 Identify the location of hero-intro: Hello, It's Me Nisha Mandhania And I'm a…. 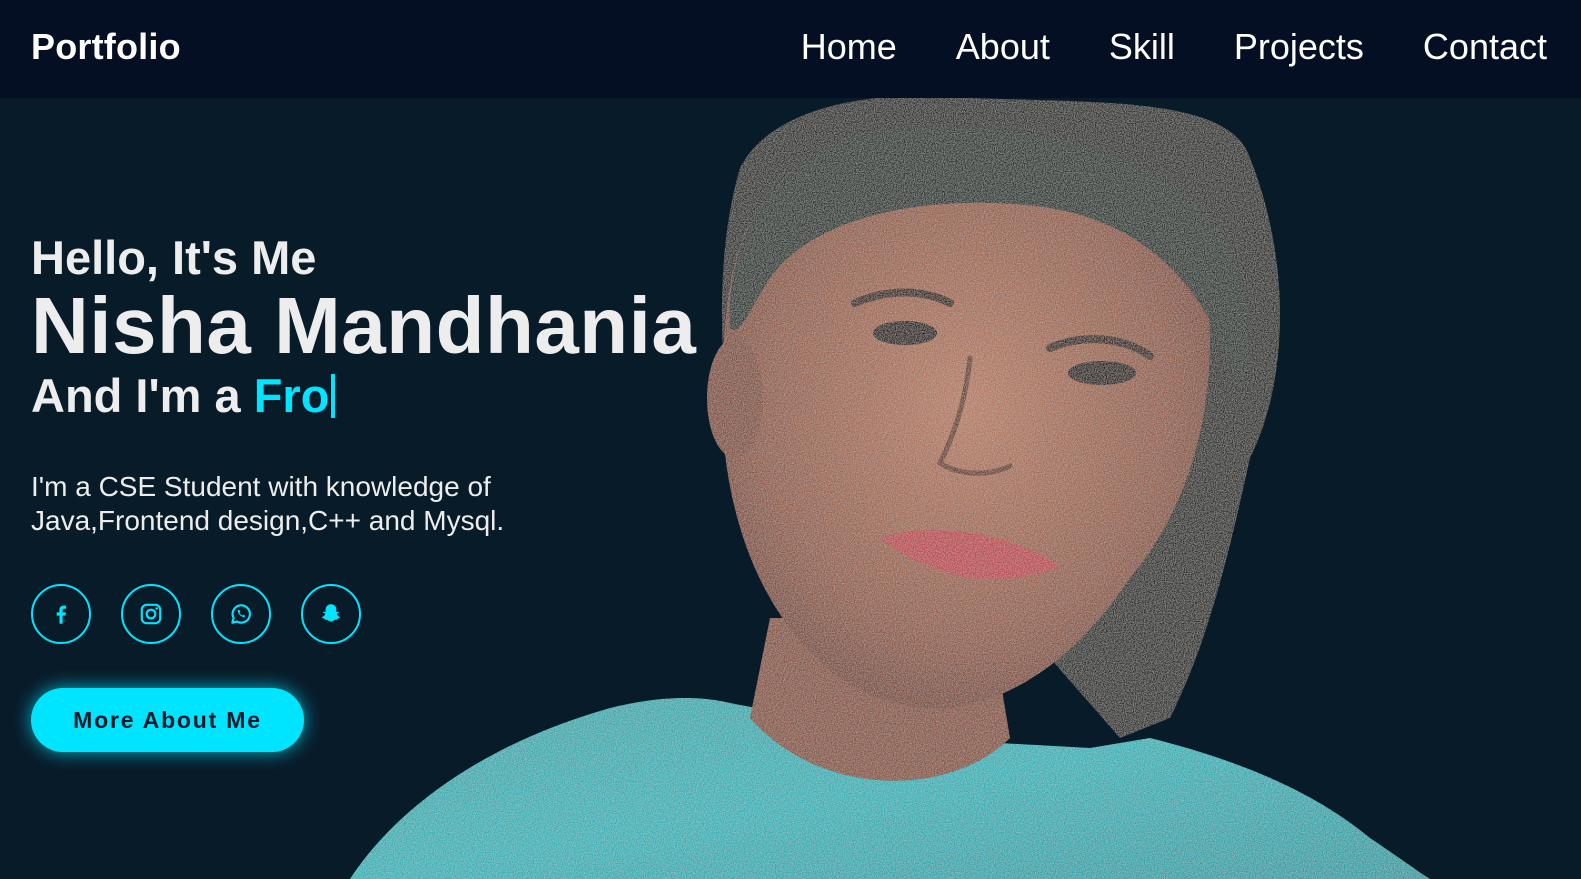
(363, 328).